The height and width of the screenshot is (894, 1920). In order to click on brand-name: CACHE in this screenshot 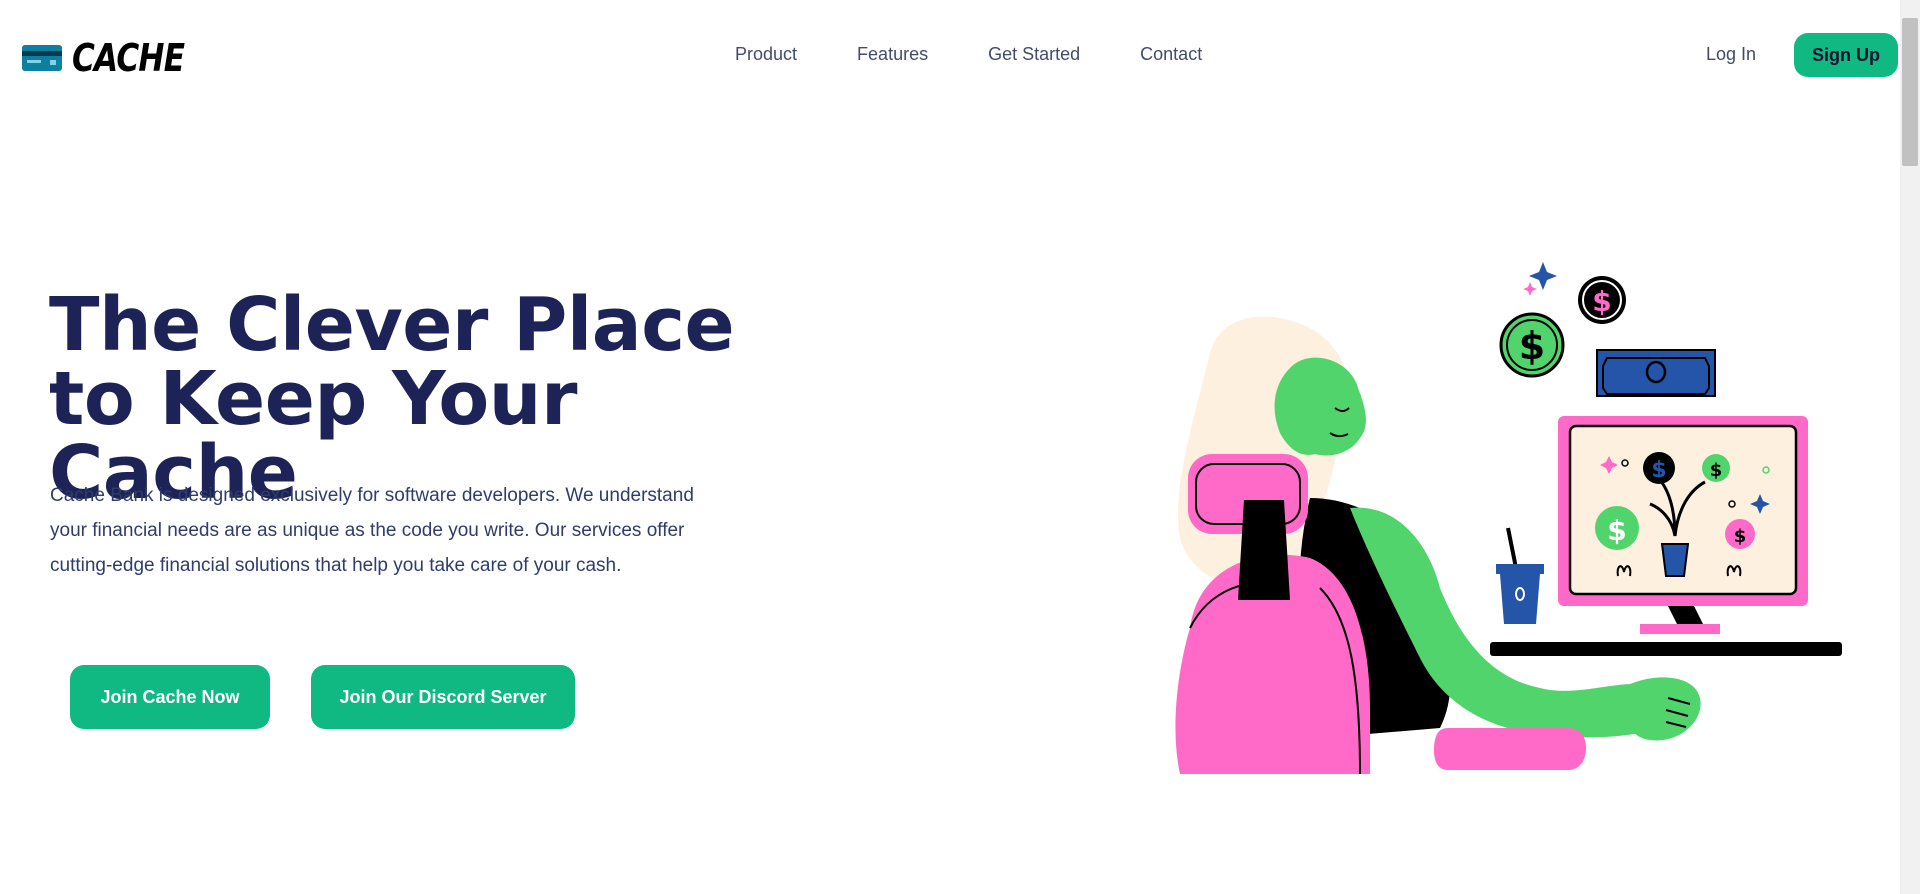, I will do `click(128, 58)`.